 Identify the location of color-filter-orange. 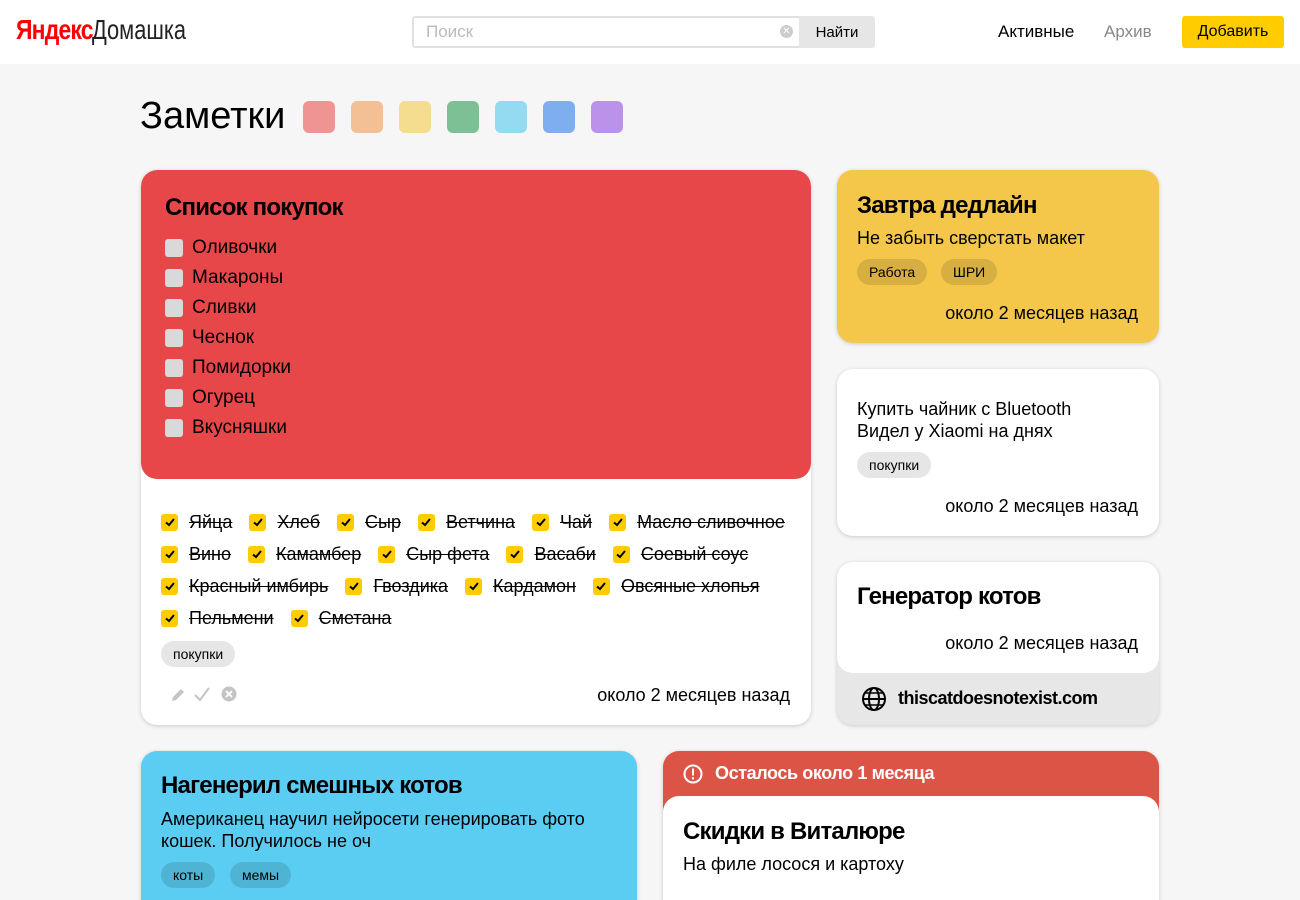
(367, 117).